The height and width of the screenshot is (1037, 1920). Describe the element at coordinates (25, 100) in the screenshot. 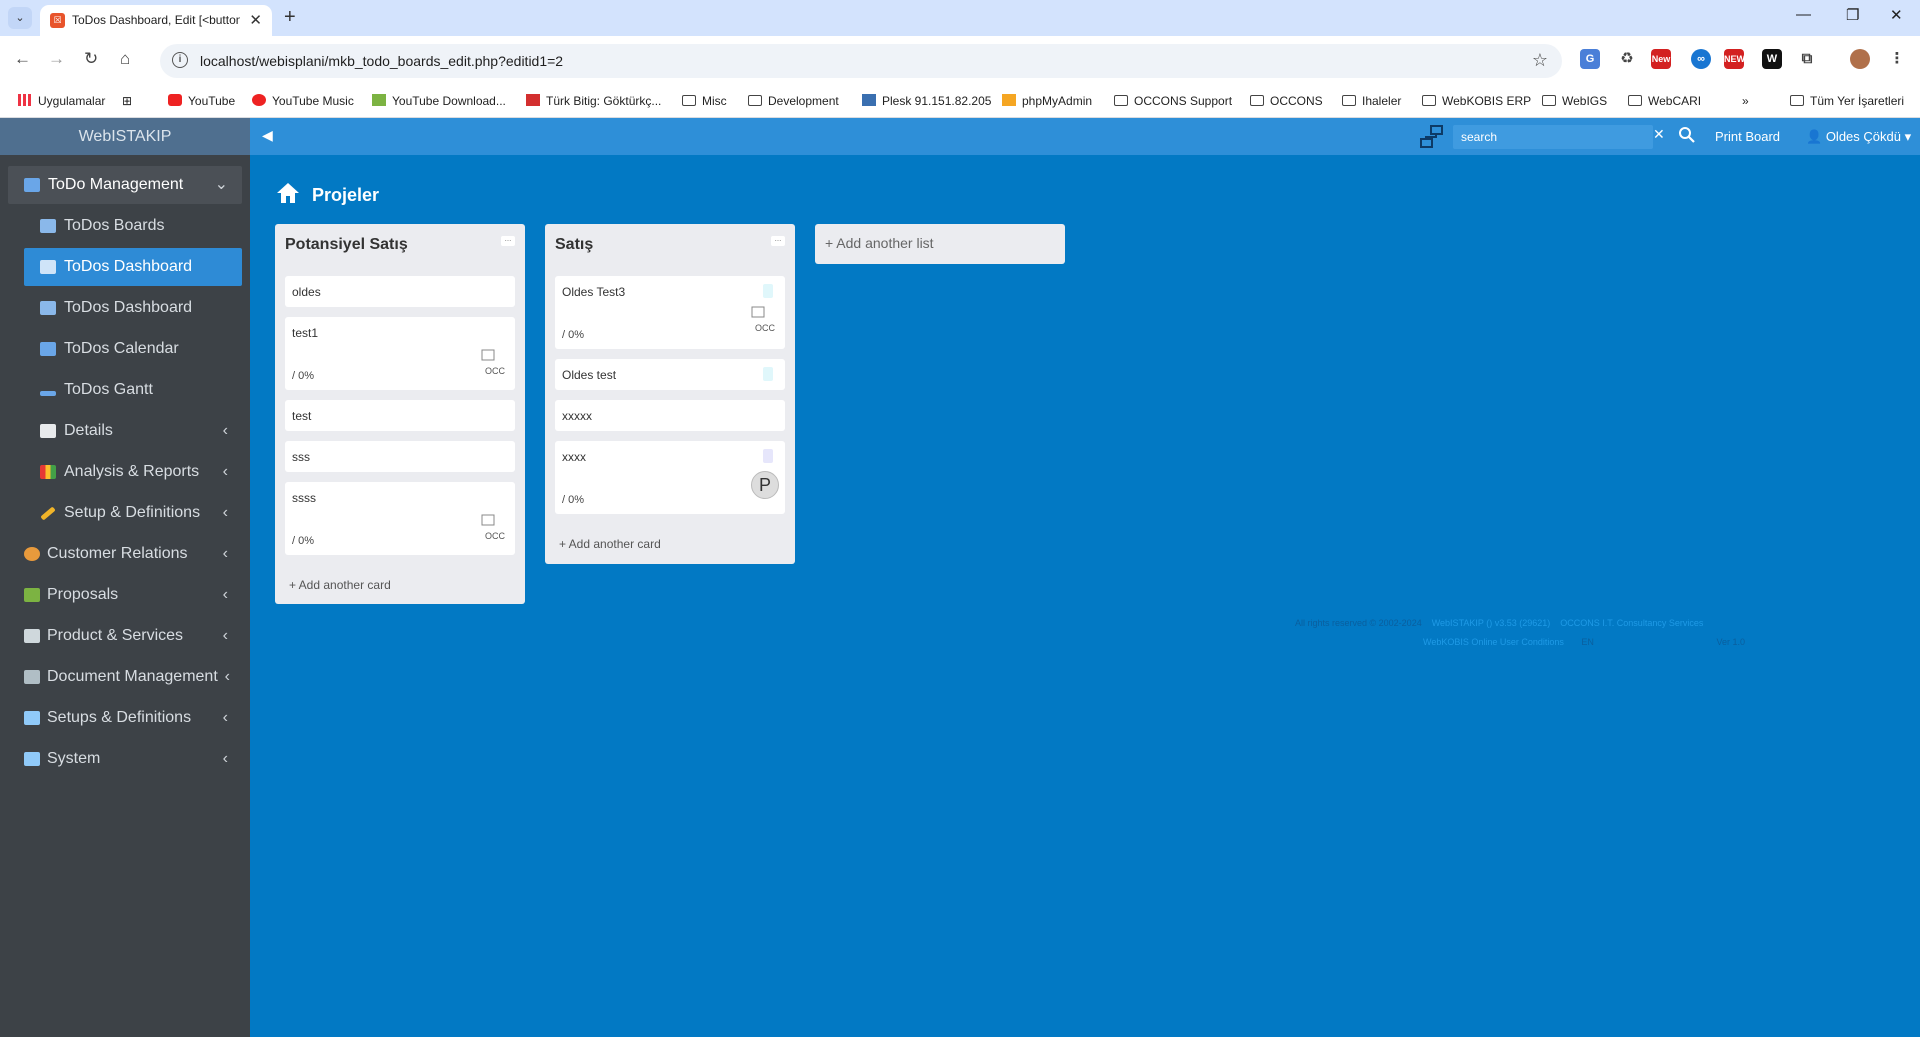

I see `apps-grid-icon` at that location.